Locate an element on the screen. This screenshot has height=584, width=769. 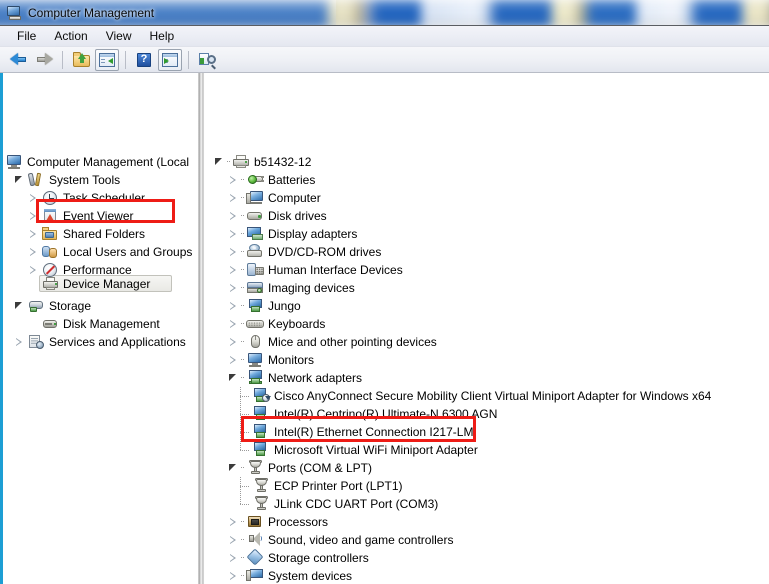
tree-item-storage: Storage is located at coordinates (51, 306).